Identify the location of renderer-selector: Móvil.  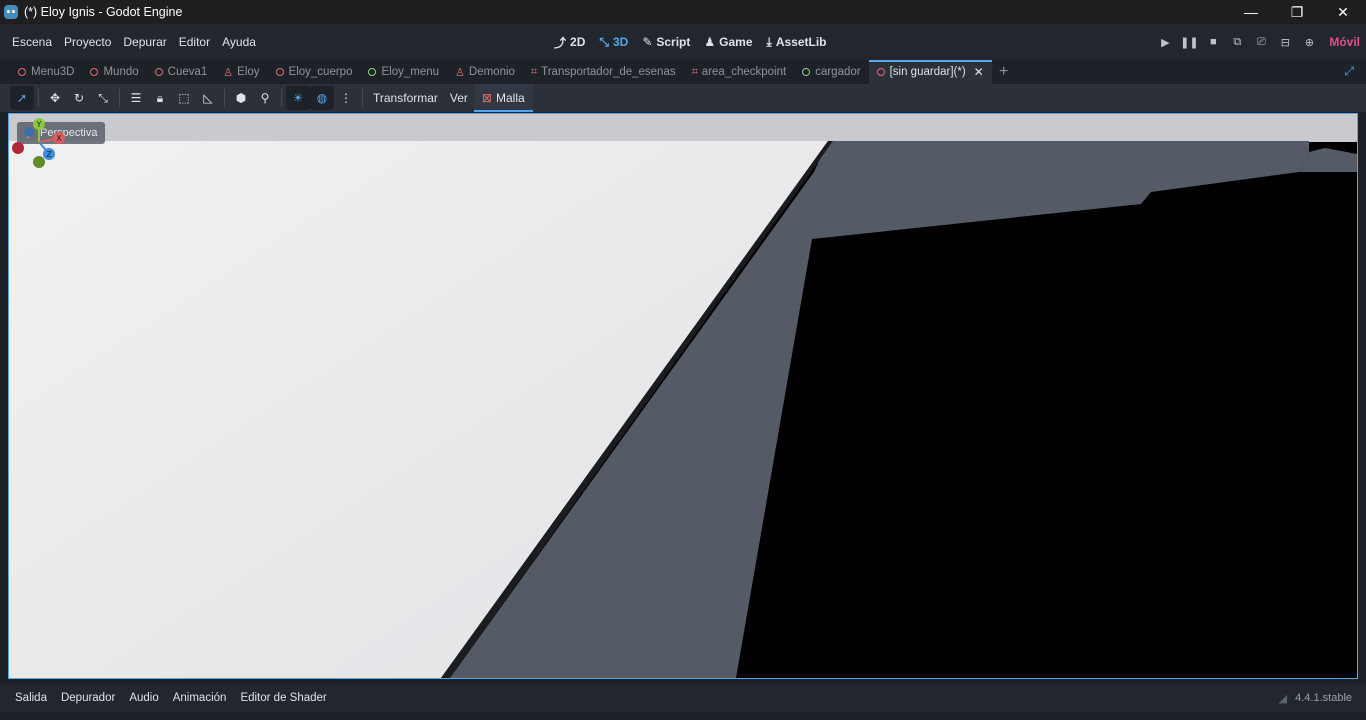
(1344, 42).